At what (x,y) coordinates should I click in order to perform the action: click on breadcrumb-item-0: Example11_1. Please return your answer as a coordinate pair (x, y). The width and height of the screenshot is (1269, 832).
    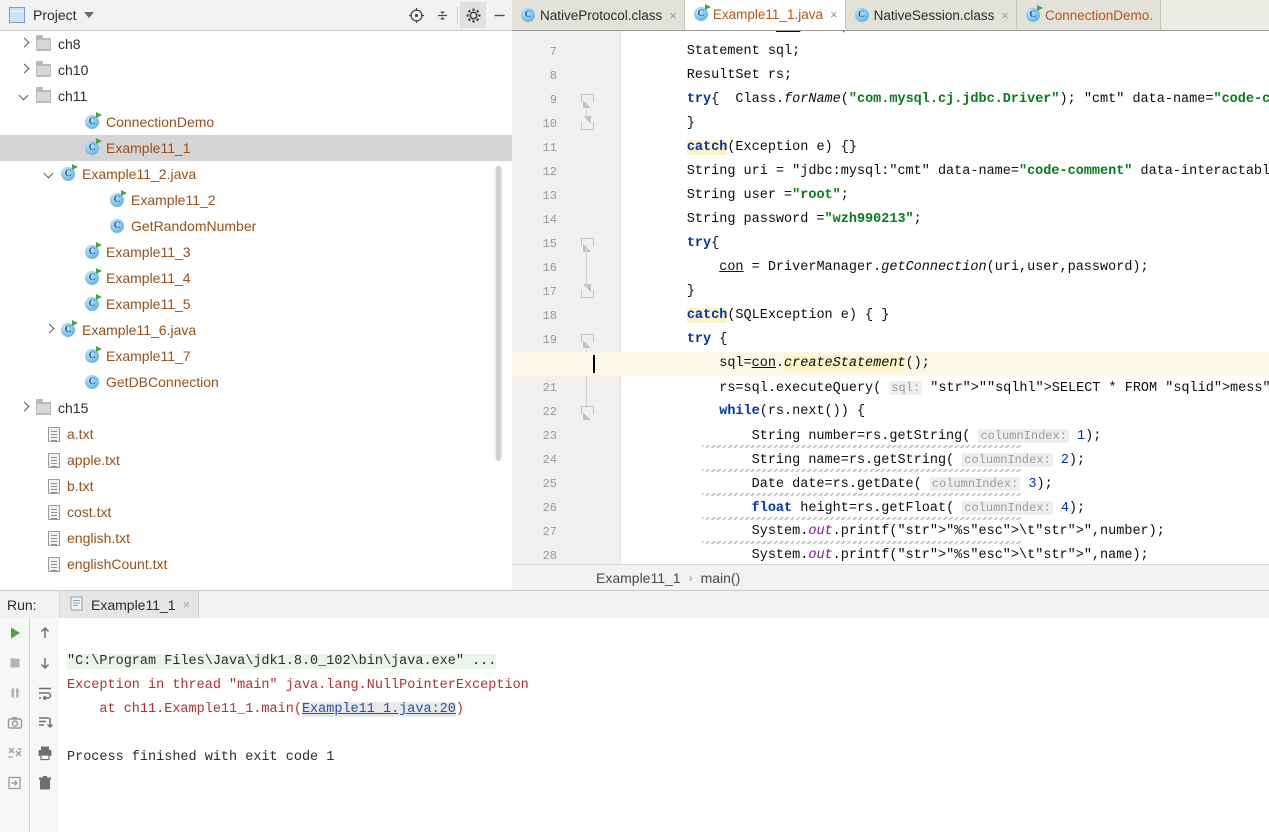
    Looking at the image, I should click on (638, 578).